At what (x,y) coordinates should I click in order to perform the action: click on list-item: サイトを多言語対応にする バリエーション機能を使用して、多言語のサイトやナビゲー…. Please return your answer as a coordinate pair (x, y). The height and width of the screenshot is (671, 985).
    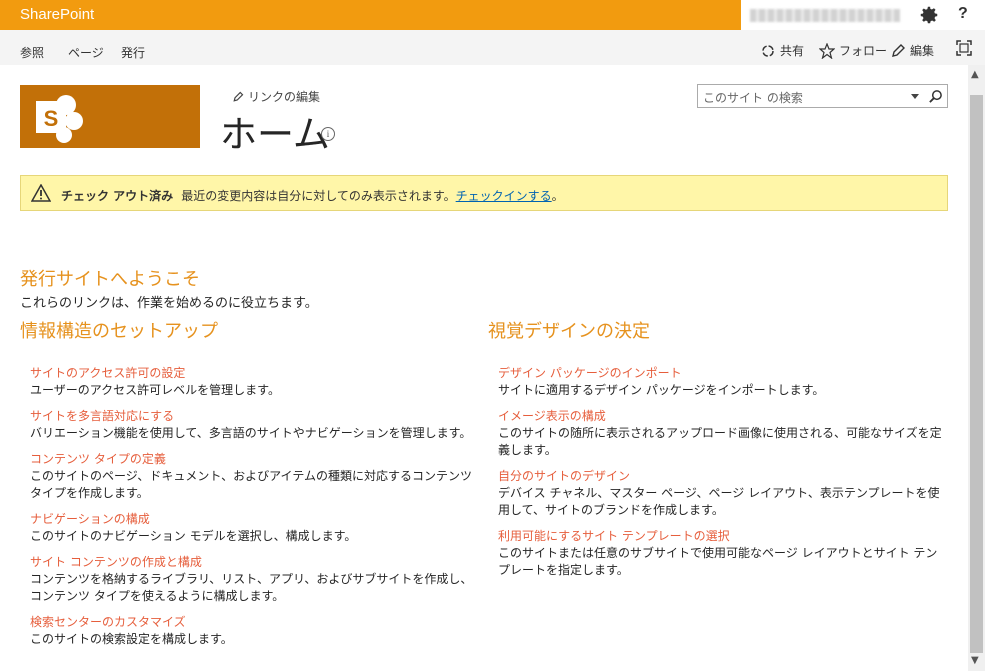
    Looking at the image, I should click on (250, 425).